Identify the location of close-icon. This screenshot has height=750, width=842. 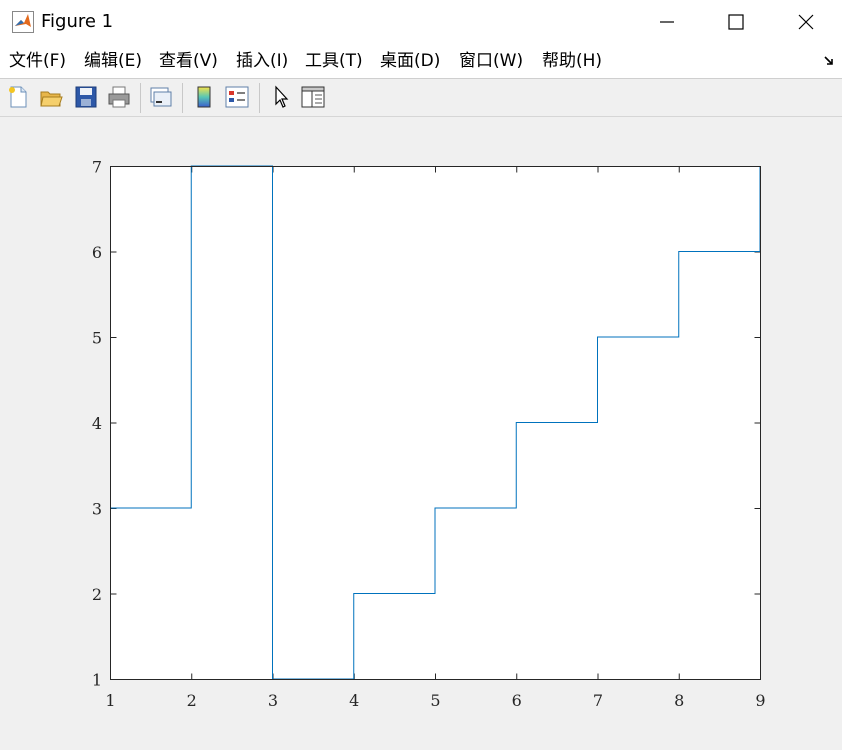
(806, 22).